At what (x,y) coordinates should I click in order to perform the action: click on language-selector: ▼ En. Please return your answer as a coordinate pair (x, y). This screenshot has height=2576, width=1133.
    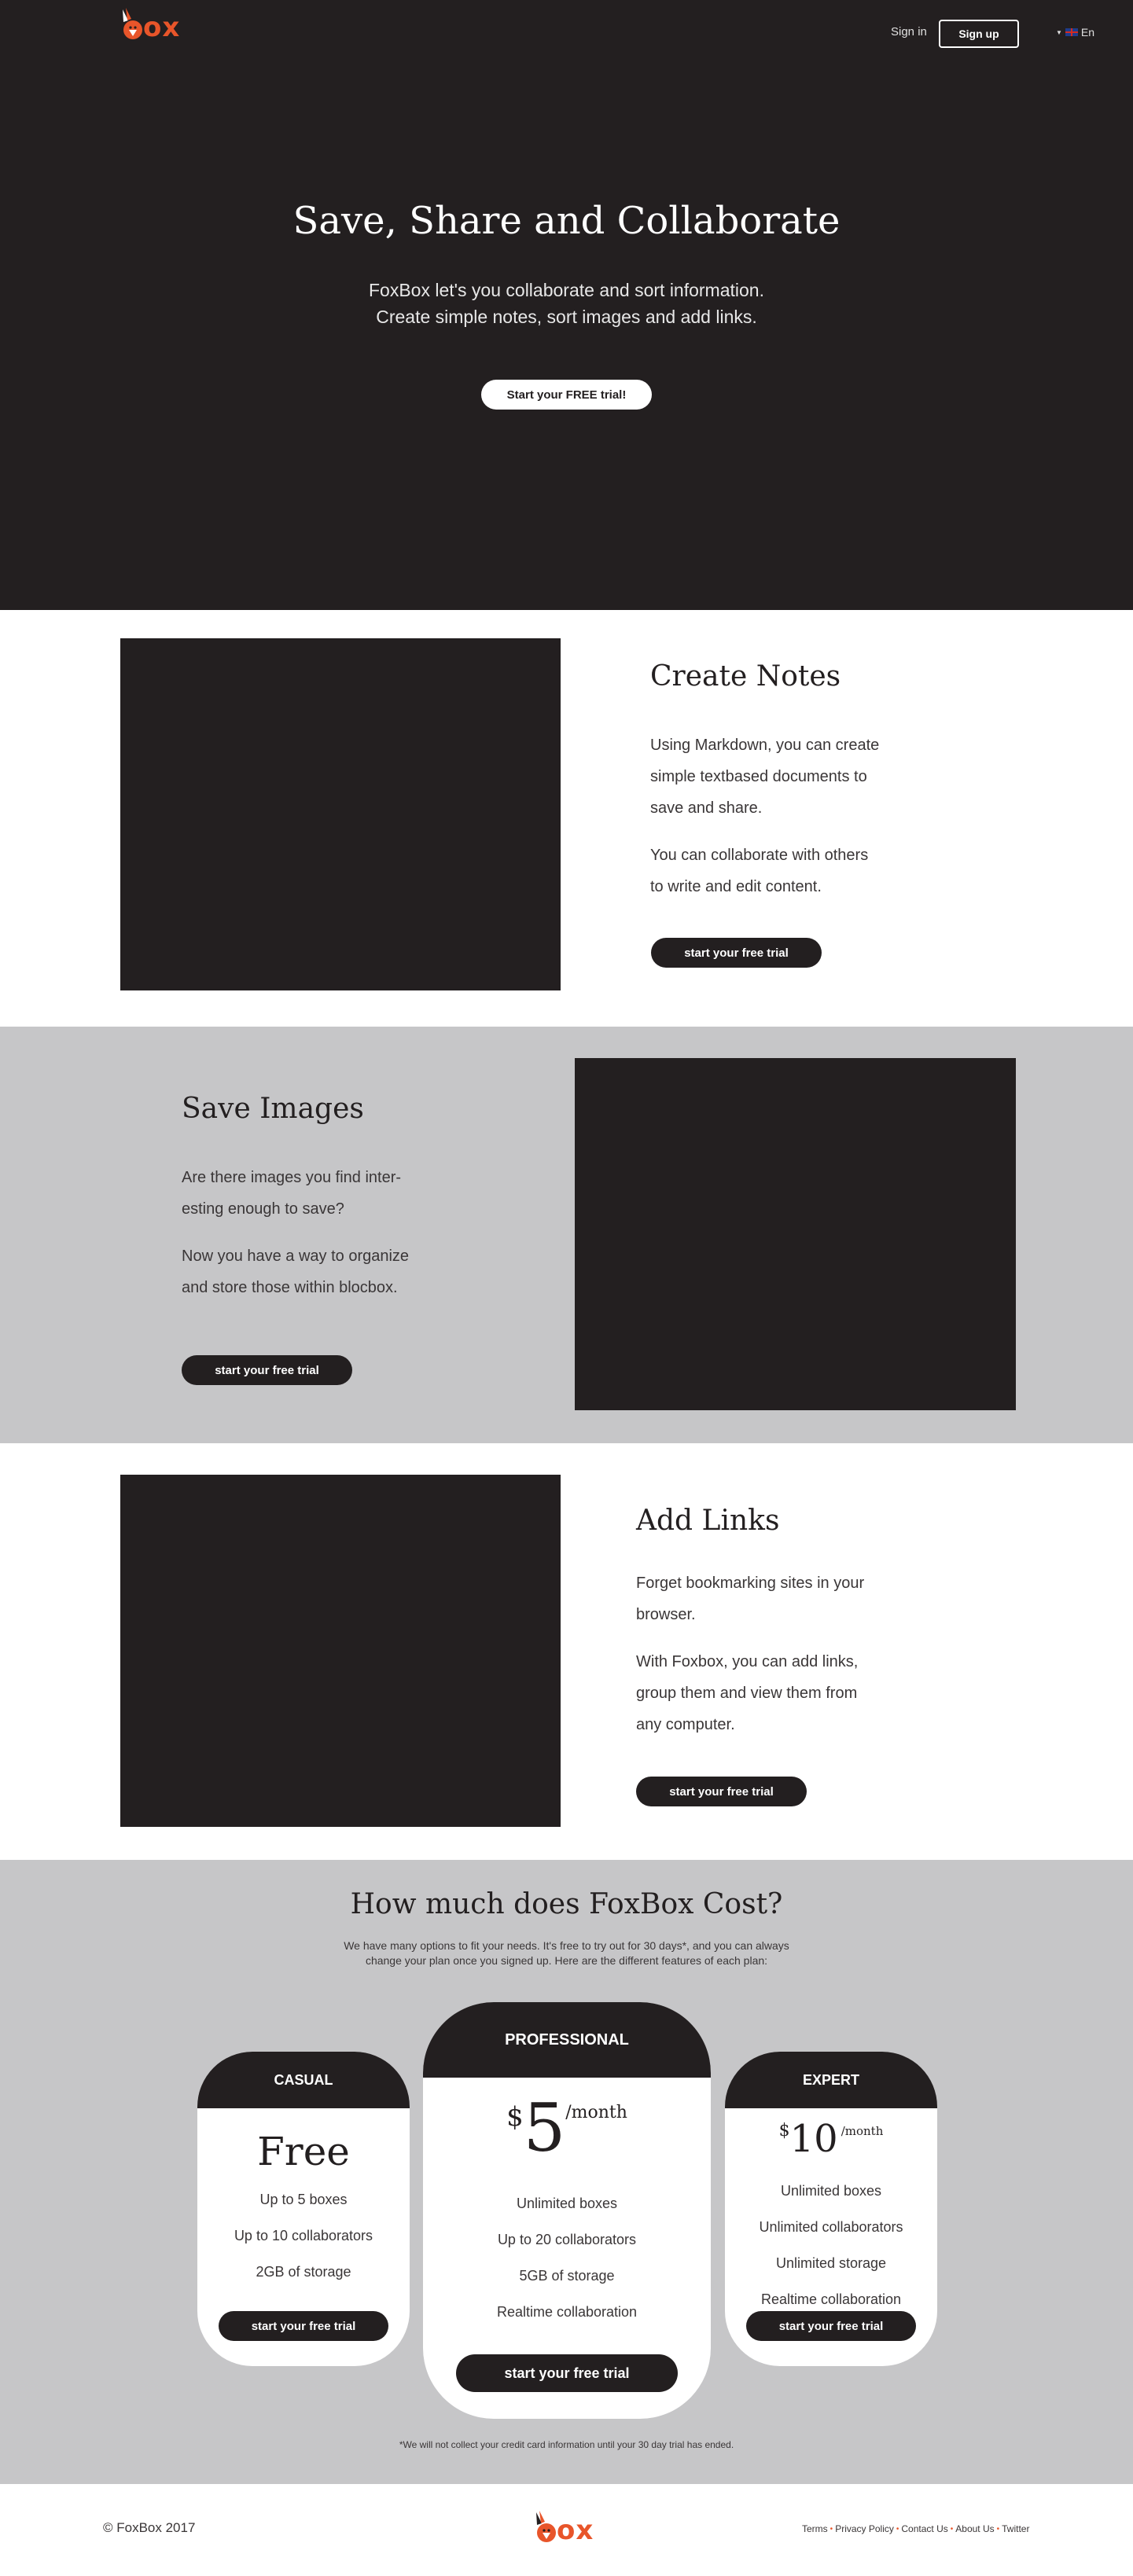
    Looking at the image, I should click on (1075, 32).